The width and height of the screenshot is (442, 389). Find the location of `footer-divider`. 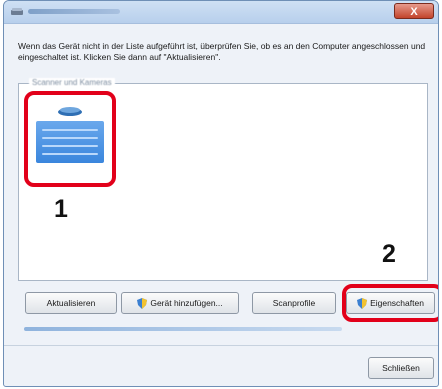

footer-divider is located at coordinates (221, 345).